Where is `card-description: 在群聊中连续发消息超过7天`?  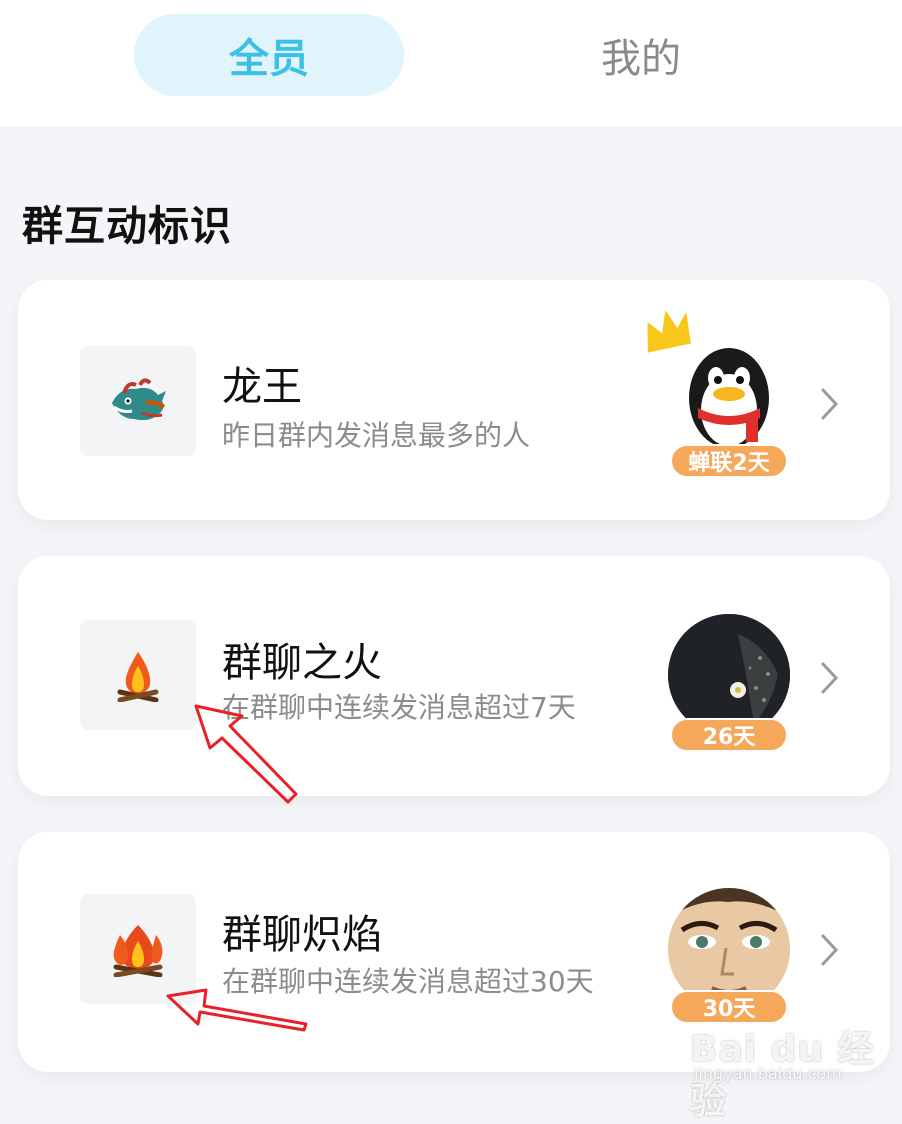 card-description: 在群聊中连续发消息超过7天 is located at coordinates (399, 707).